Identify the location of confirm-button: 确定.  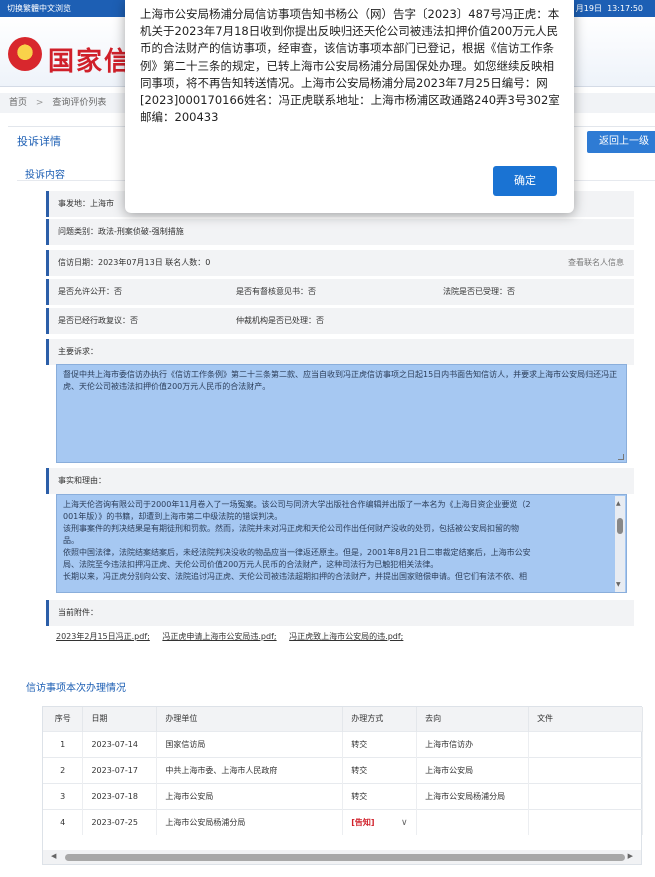
(525, 181).